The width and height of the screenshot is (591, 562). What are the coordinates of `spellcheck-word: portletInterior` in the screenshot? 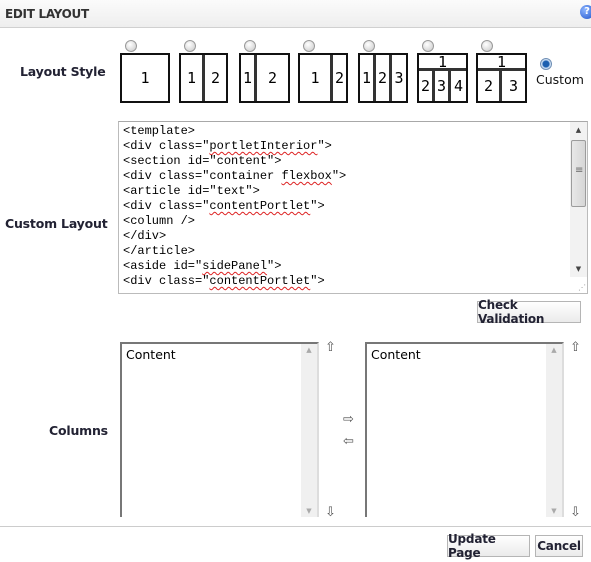 It's located at (263, 146).